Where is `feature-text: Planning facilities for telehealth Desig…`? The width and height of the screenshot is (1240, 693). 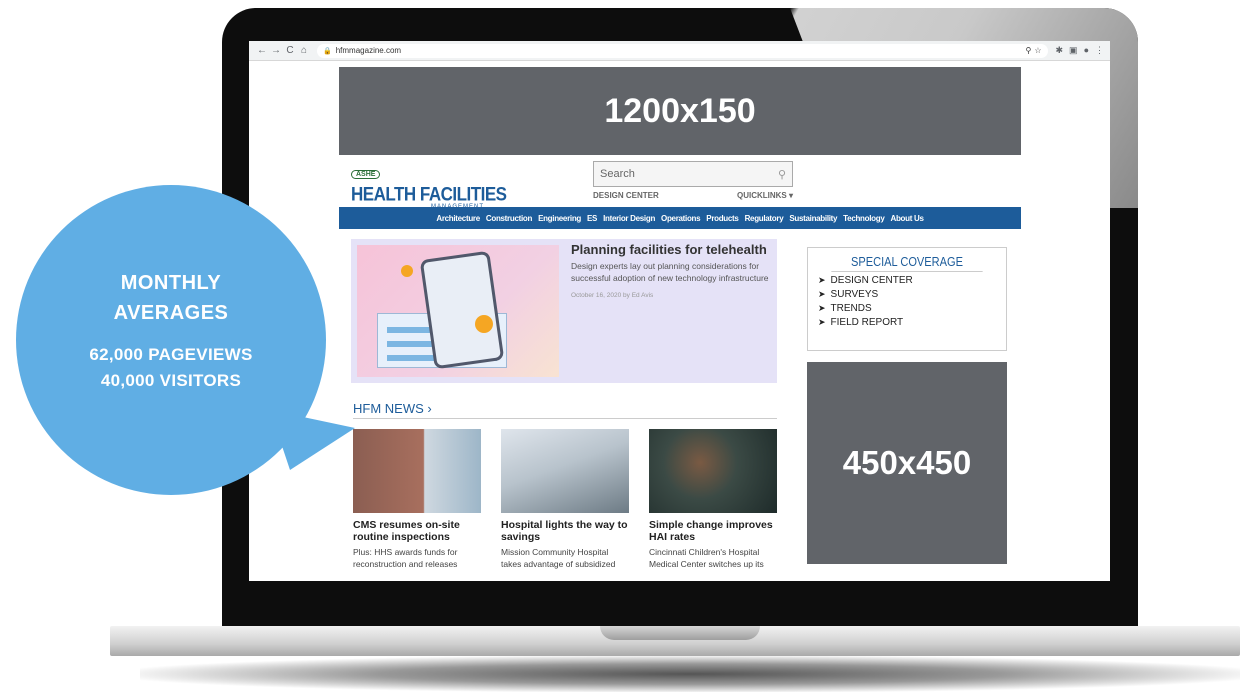 feature-text: Planning facilities for telehealth Desig… is located at coordinates (671, 271).